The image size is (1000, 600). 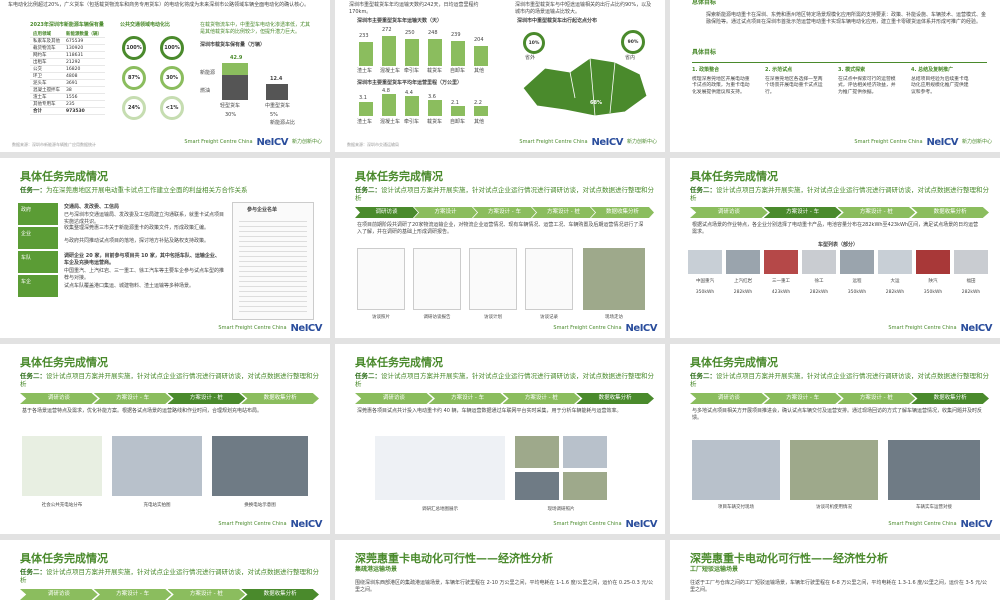 I want to click on partner-list-document: 参与企业名单, so click(x=273, y=261).